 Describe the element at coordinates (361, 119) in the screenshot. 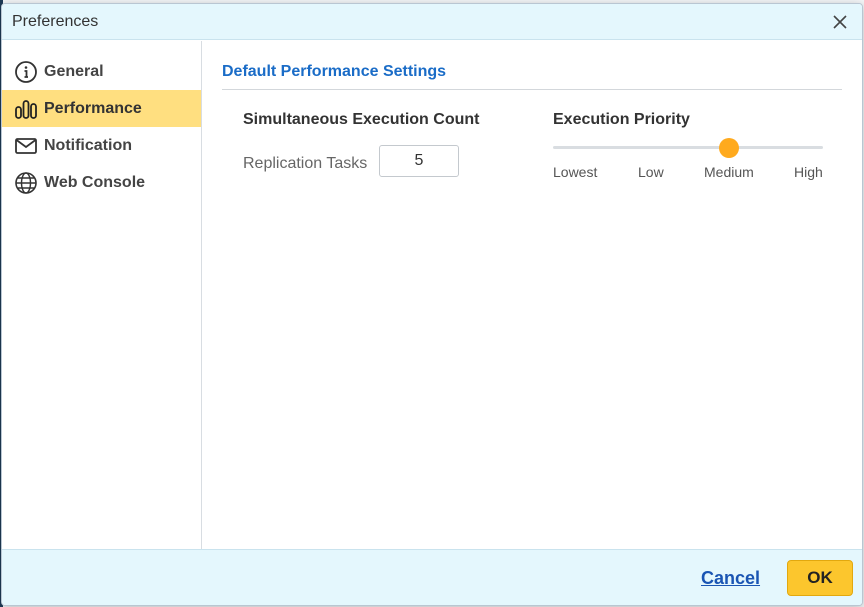

I see `execution-count-title: Simultaneous Execution Count` at that location.